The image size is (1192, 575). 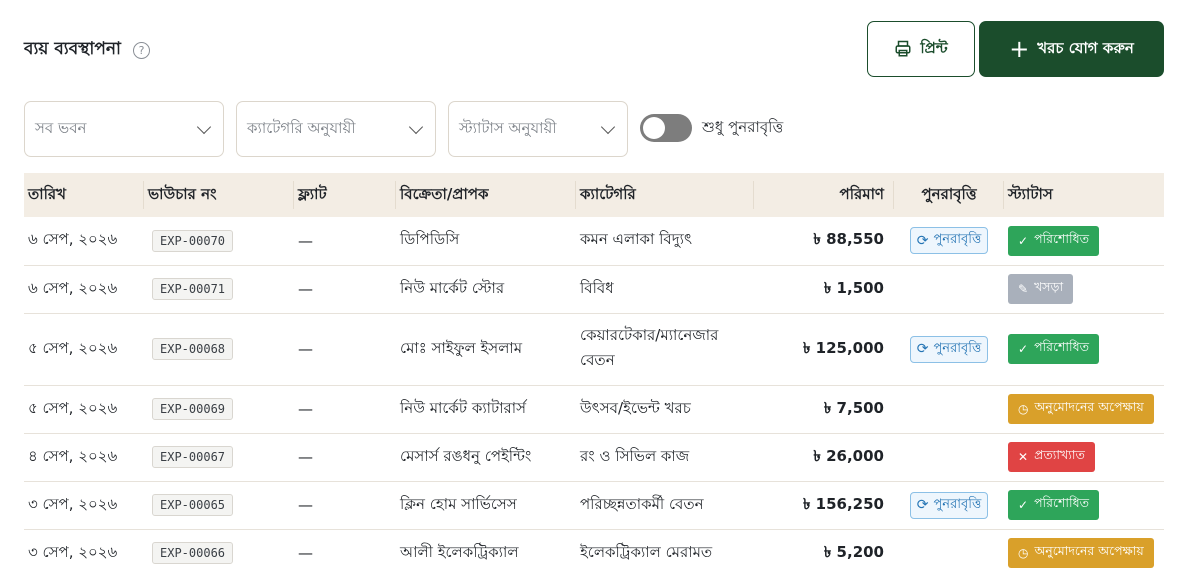 What do you see at coordinates (1062, 502) in the screenshot?
I see `status-badge-label: পরিশোধিত` at bounding box center [1062, 502].